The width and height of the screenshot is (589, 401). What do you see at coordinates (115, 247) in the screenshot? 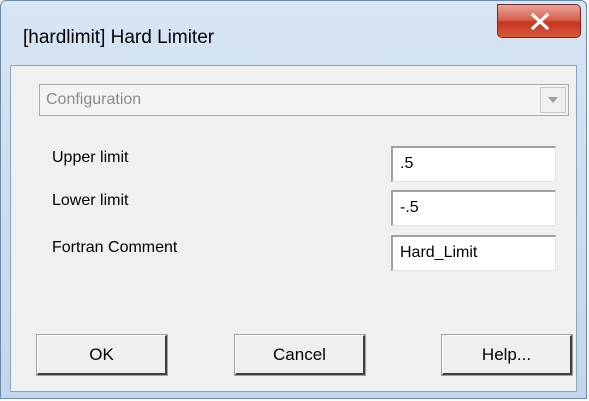
I see `fortran-comment-label: Fortran Comment` at bounding box center [115, 247].